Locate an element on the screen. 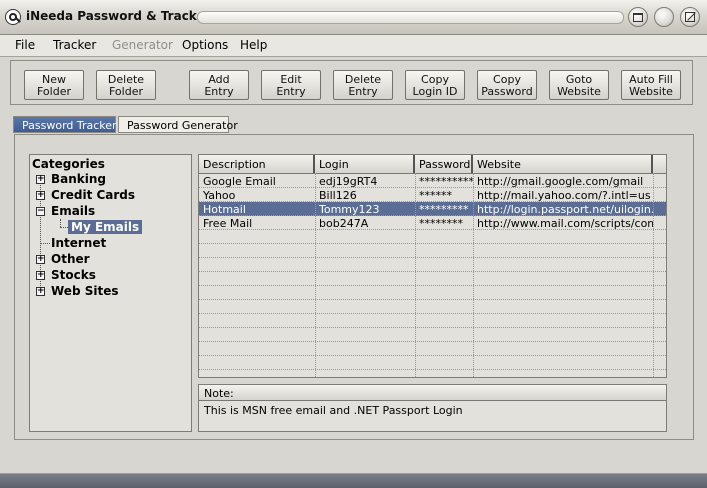 Image resolution: width=707 pixels, height=488 pixels. menu-help: Help is located at coordinates (253, 45).